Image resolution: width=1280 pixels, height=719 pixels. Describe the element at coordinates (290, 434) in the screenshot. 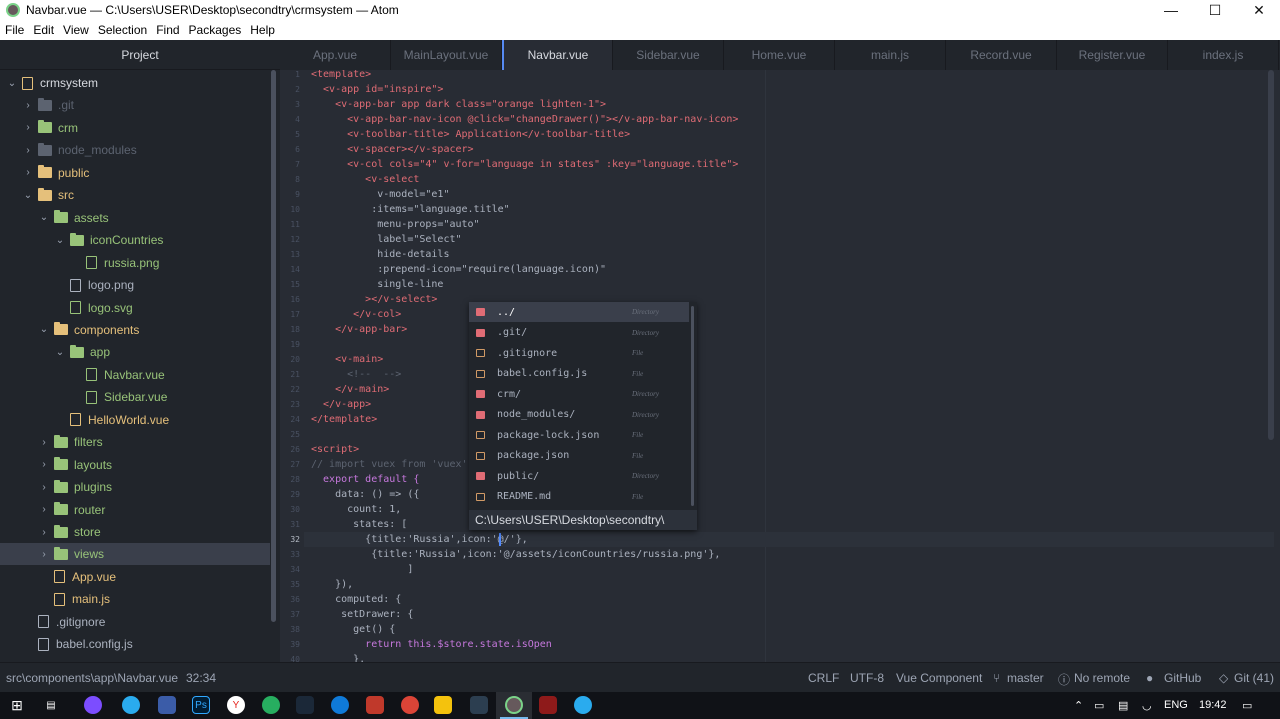

I see `line-number: 25` at that location.